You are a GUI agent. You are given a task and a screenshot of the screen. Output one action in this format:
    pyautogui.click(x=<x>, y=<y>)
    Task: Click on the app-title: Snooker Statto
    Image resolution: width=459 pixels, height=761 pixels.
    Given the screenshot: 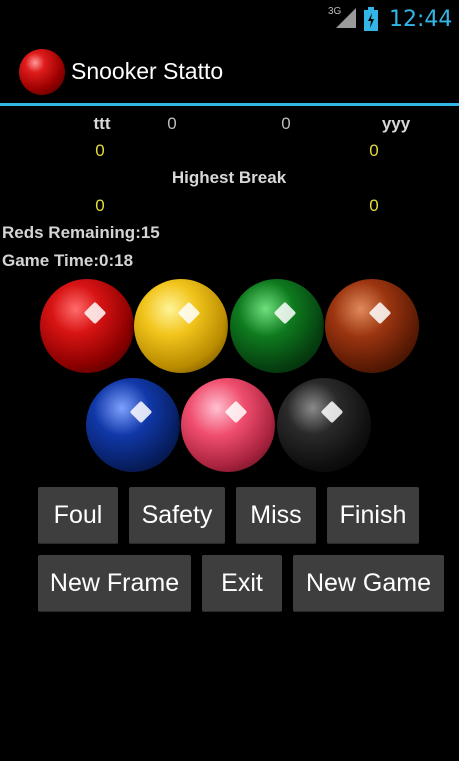 What is the action you would take?
    pyautogui.click(x=147, y=71)
    